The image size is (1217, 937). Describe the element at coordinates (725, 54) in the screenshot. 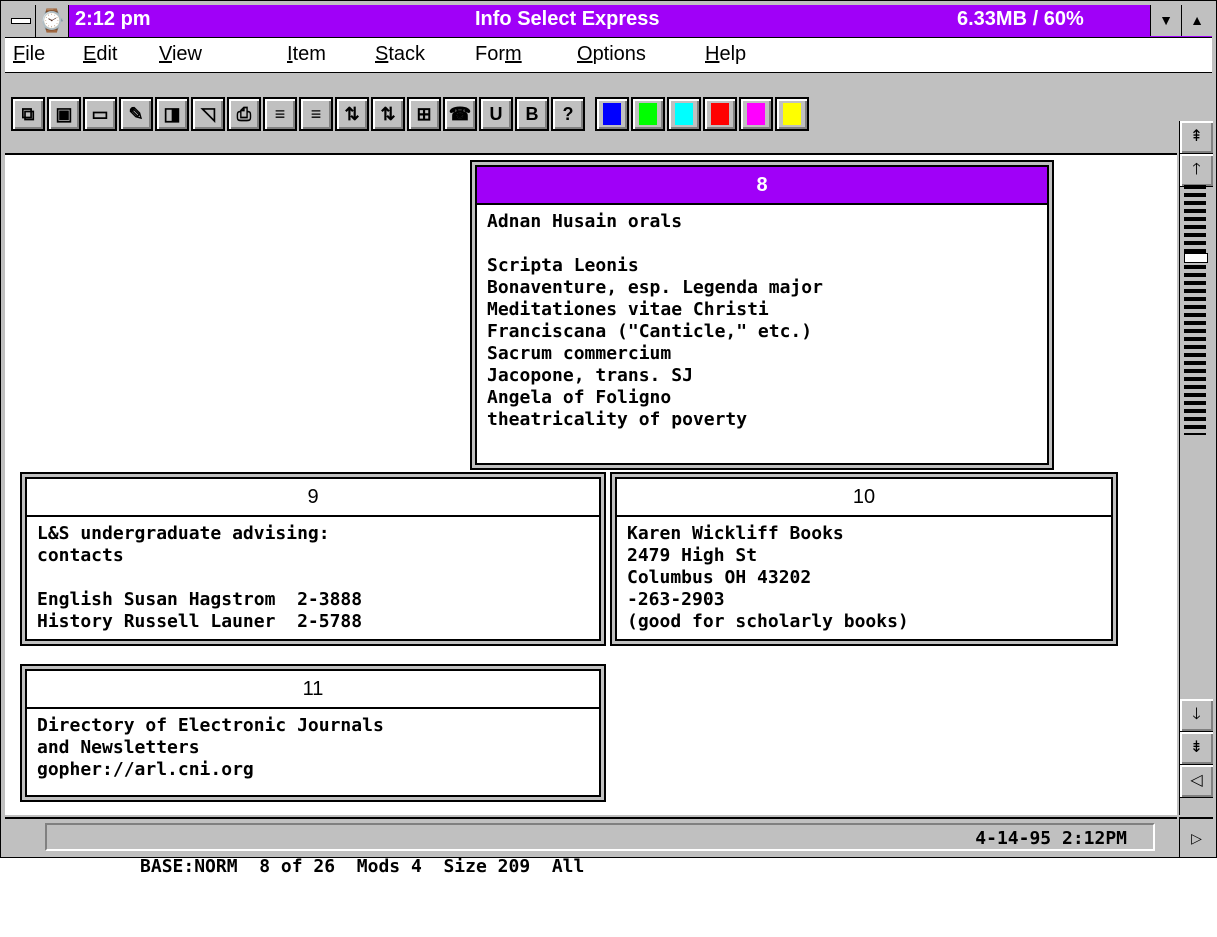

I see `menu-help: Help` at that location.